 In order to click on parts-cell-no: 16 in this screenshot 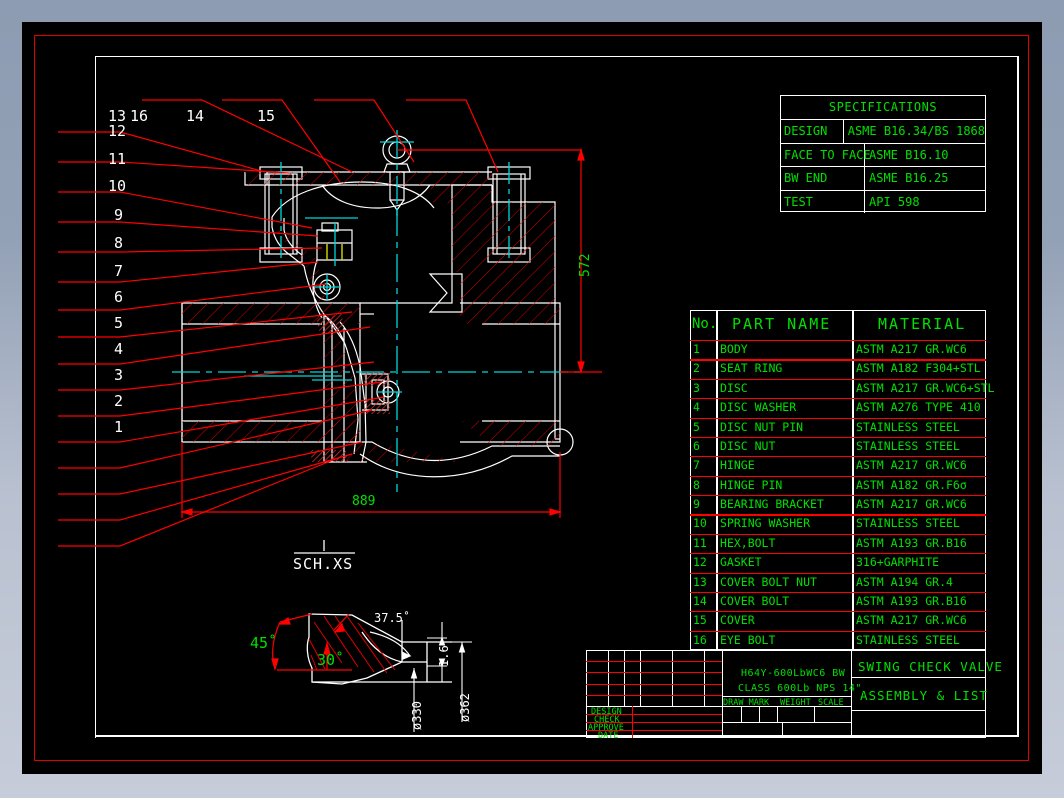, I will do `click(700, 639)`.